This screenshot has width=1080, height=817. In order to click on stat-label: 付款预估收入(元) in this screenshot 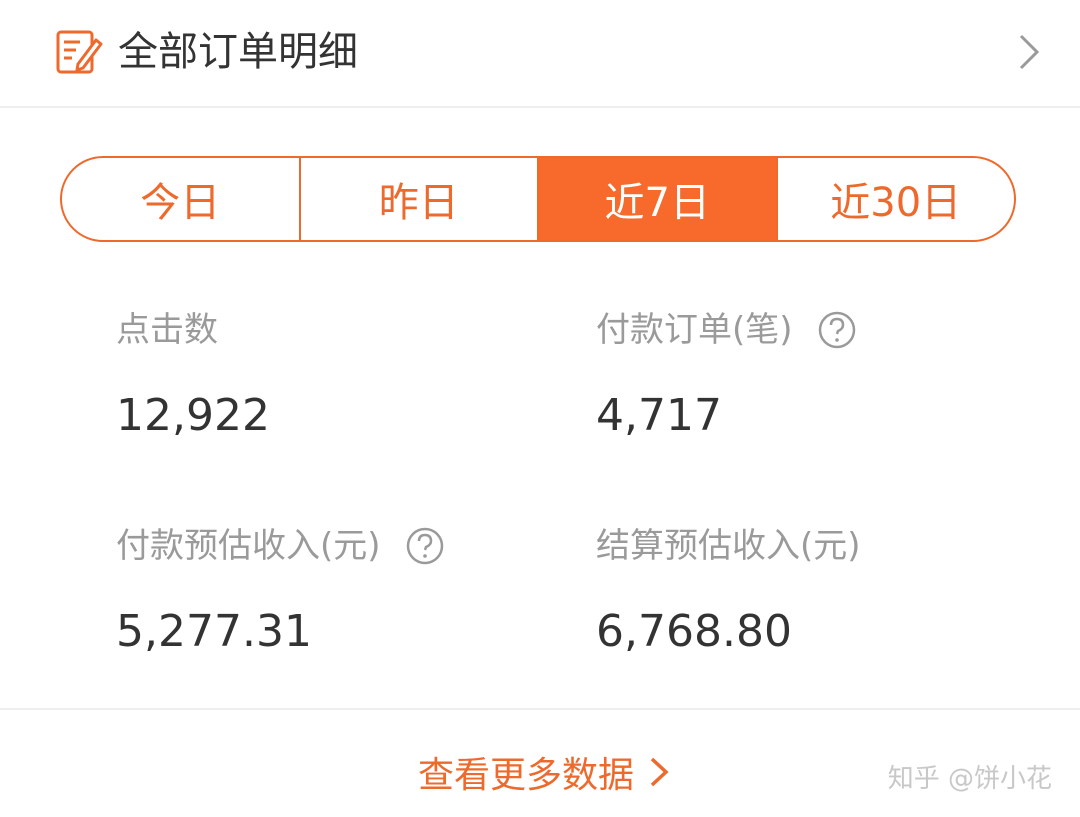, I will do `click(326, 546)`.